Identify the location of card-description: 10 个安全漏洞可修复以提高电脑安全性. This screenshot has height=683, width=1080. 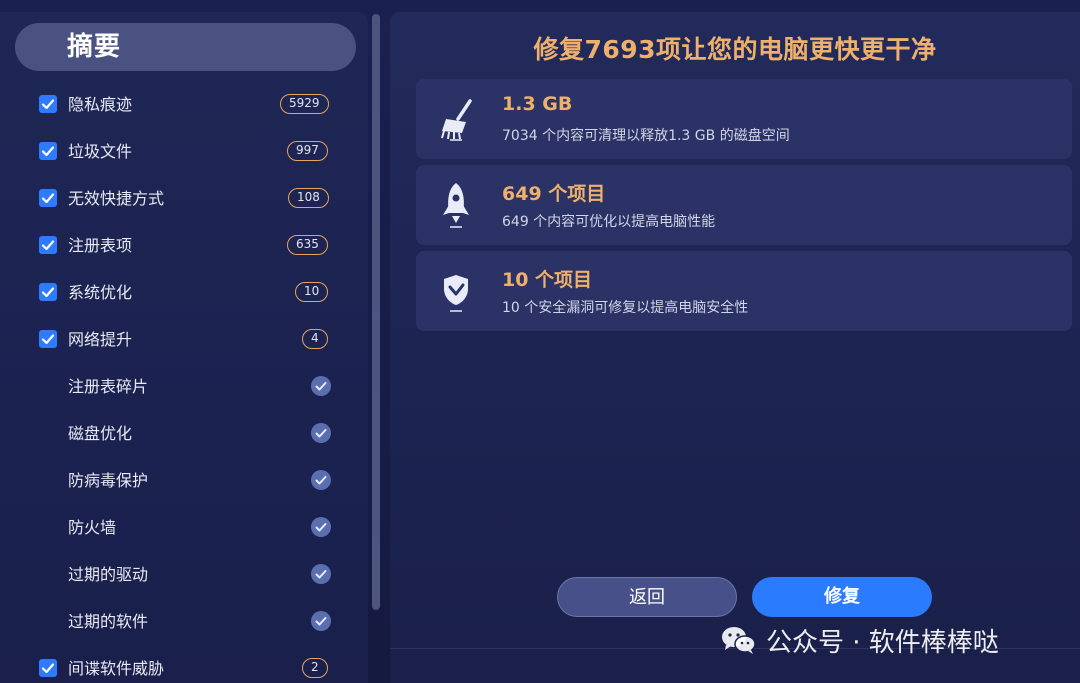
(625, 308).